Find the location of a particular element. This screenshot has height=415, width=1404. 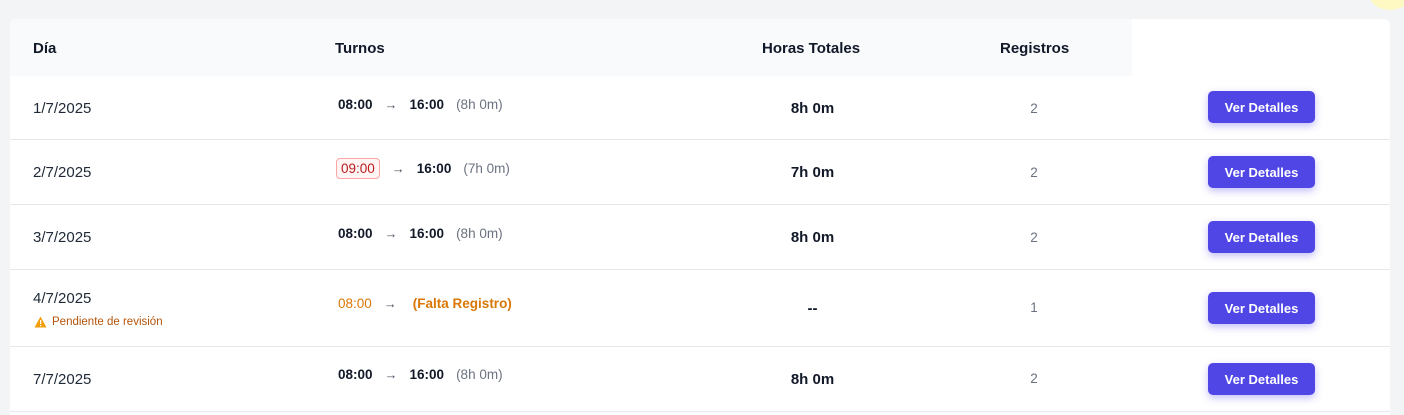

pending-review-label: Pendiente de revisión is located at coordinates (107, 322).